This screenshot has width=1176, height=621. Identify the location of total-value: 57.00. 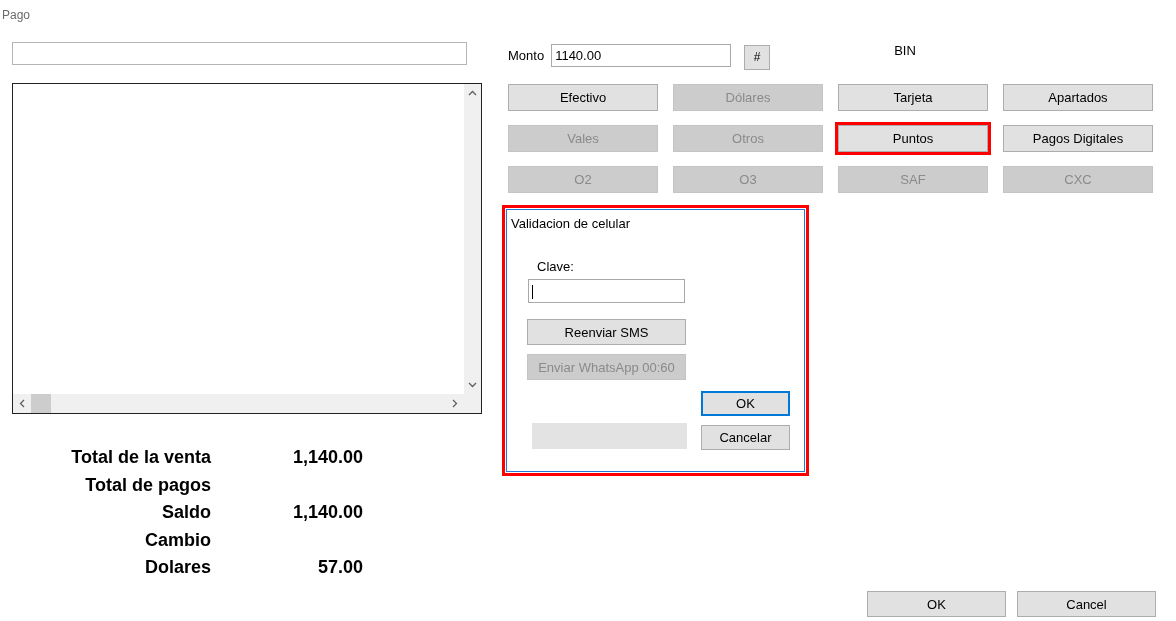
(339, 568).